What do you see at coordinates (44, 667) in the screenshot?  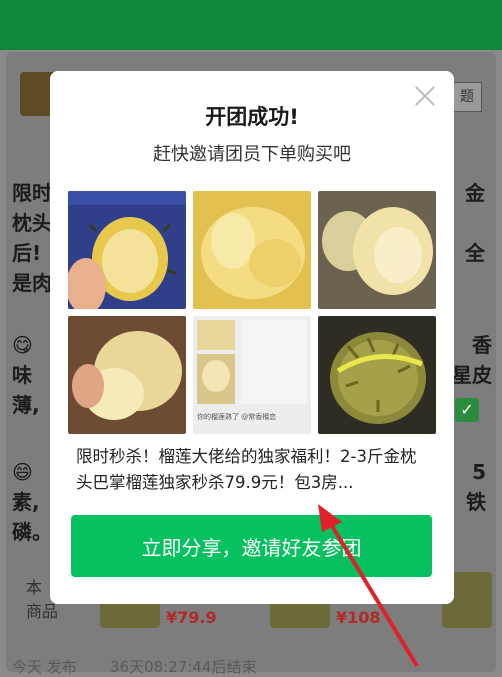 I see `publish-time: 今天 发布` at bounding box center [44, 667].